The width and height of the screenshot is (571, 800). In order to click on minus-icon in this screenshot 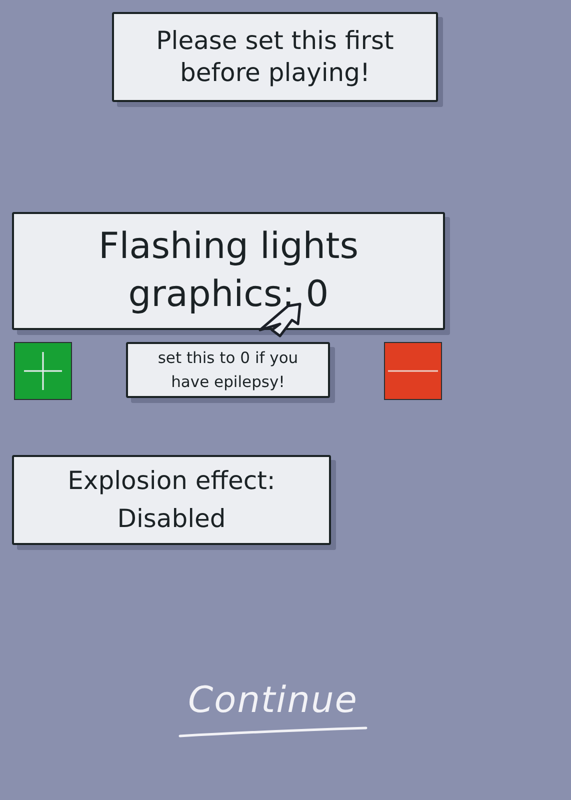, I will do `click(413, 371)`.